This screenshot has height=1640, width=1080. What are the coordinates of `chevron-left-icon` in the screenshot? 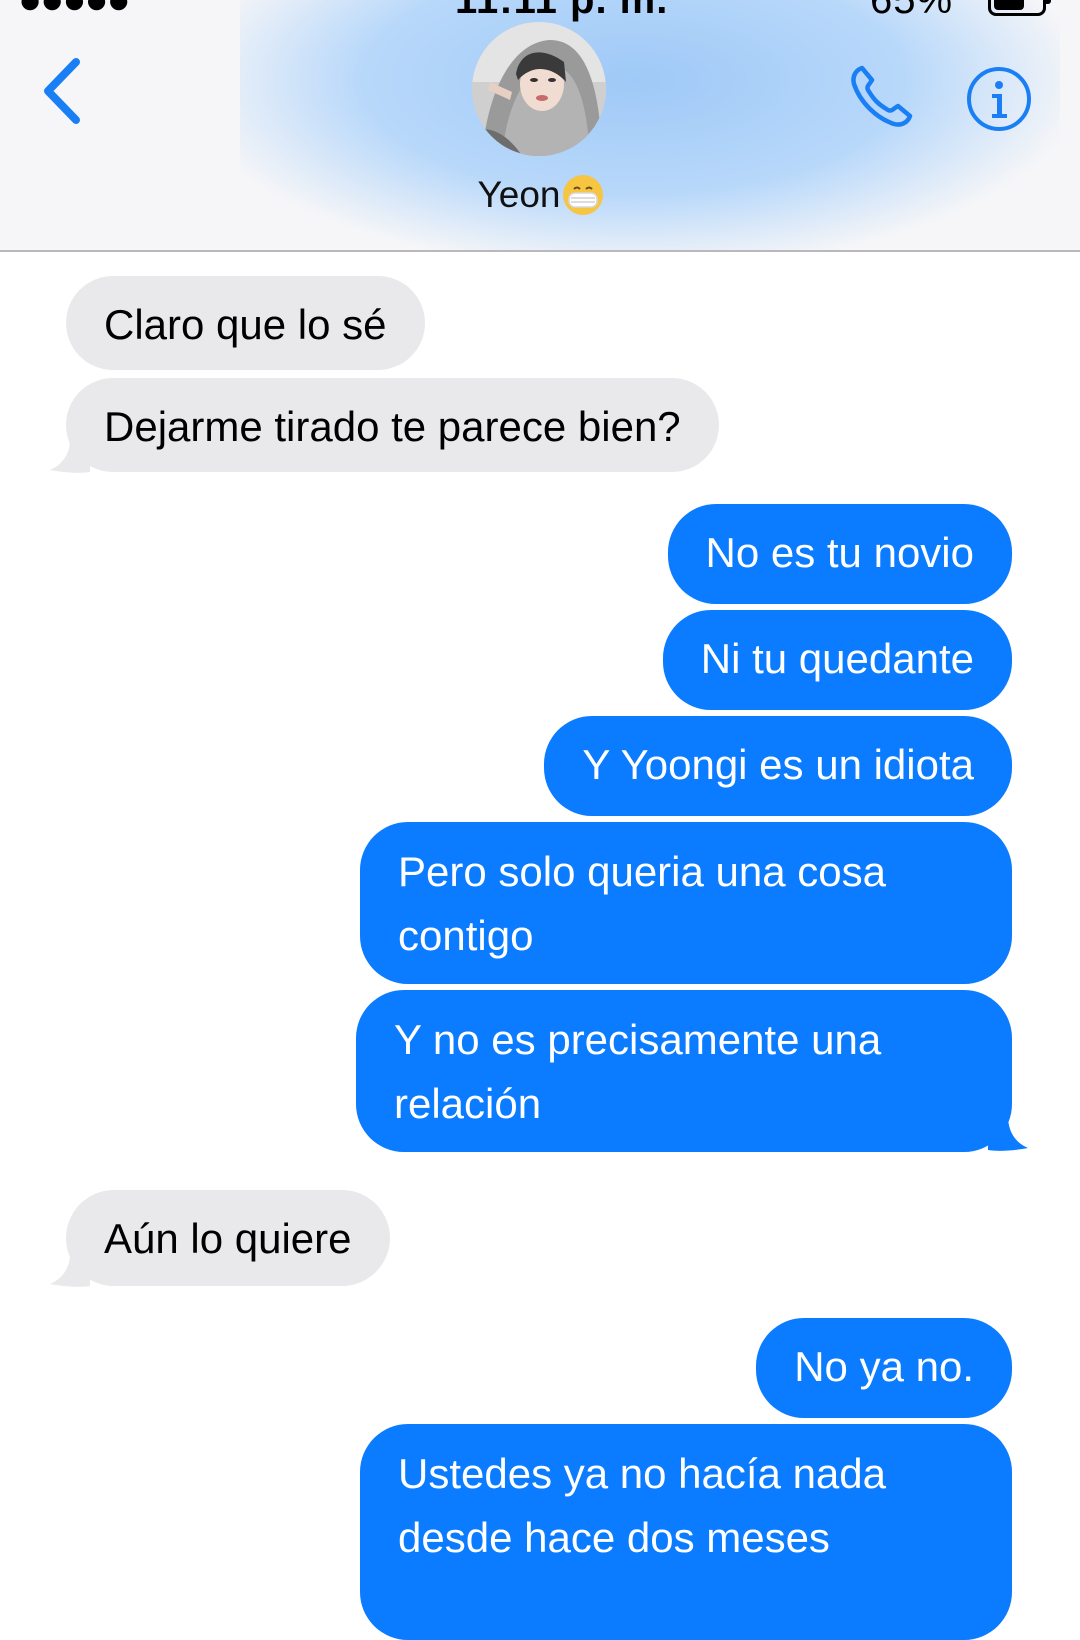 It's located at (62, 91).